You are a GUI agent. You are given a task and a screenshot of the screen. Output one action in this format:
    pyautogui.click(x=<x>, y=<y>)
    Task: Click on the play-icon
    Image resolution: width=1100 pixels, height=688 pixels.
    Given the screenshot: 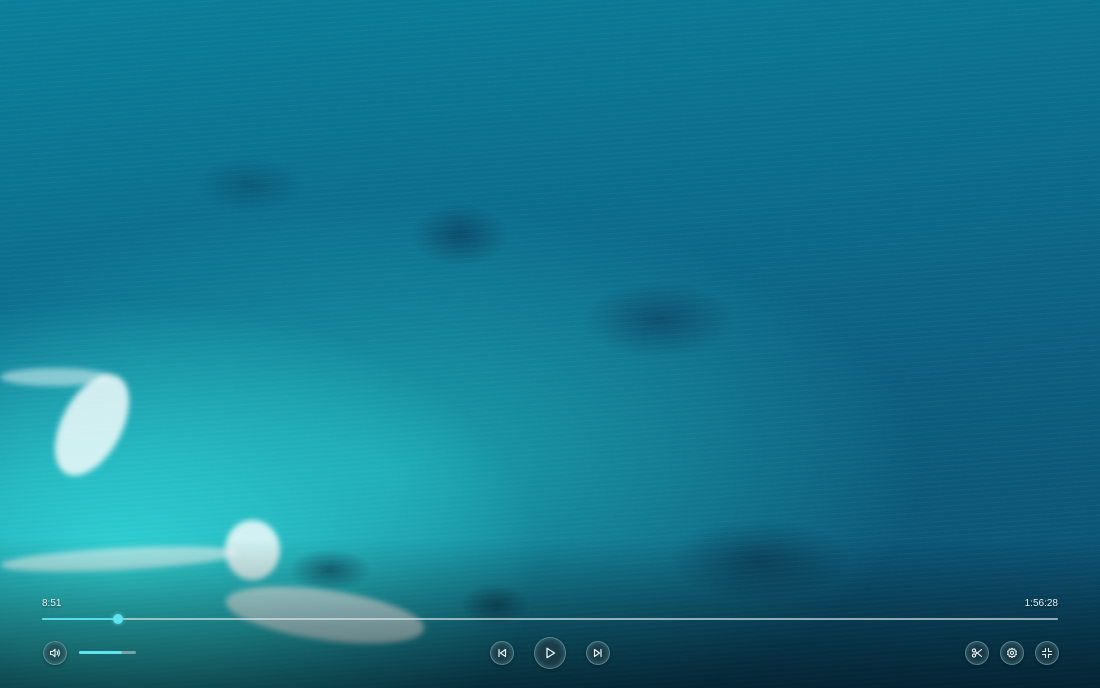 What is the action you would take?
    pyautogui.click(x=550, y=653)
    